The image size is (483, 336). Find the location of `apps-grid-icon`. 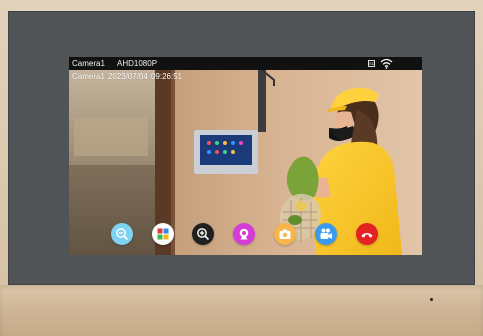

apps-grid-icon is located at coordinates (163, 234).